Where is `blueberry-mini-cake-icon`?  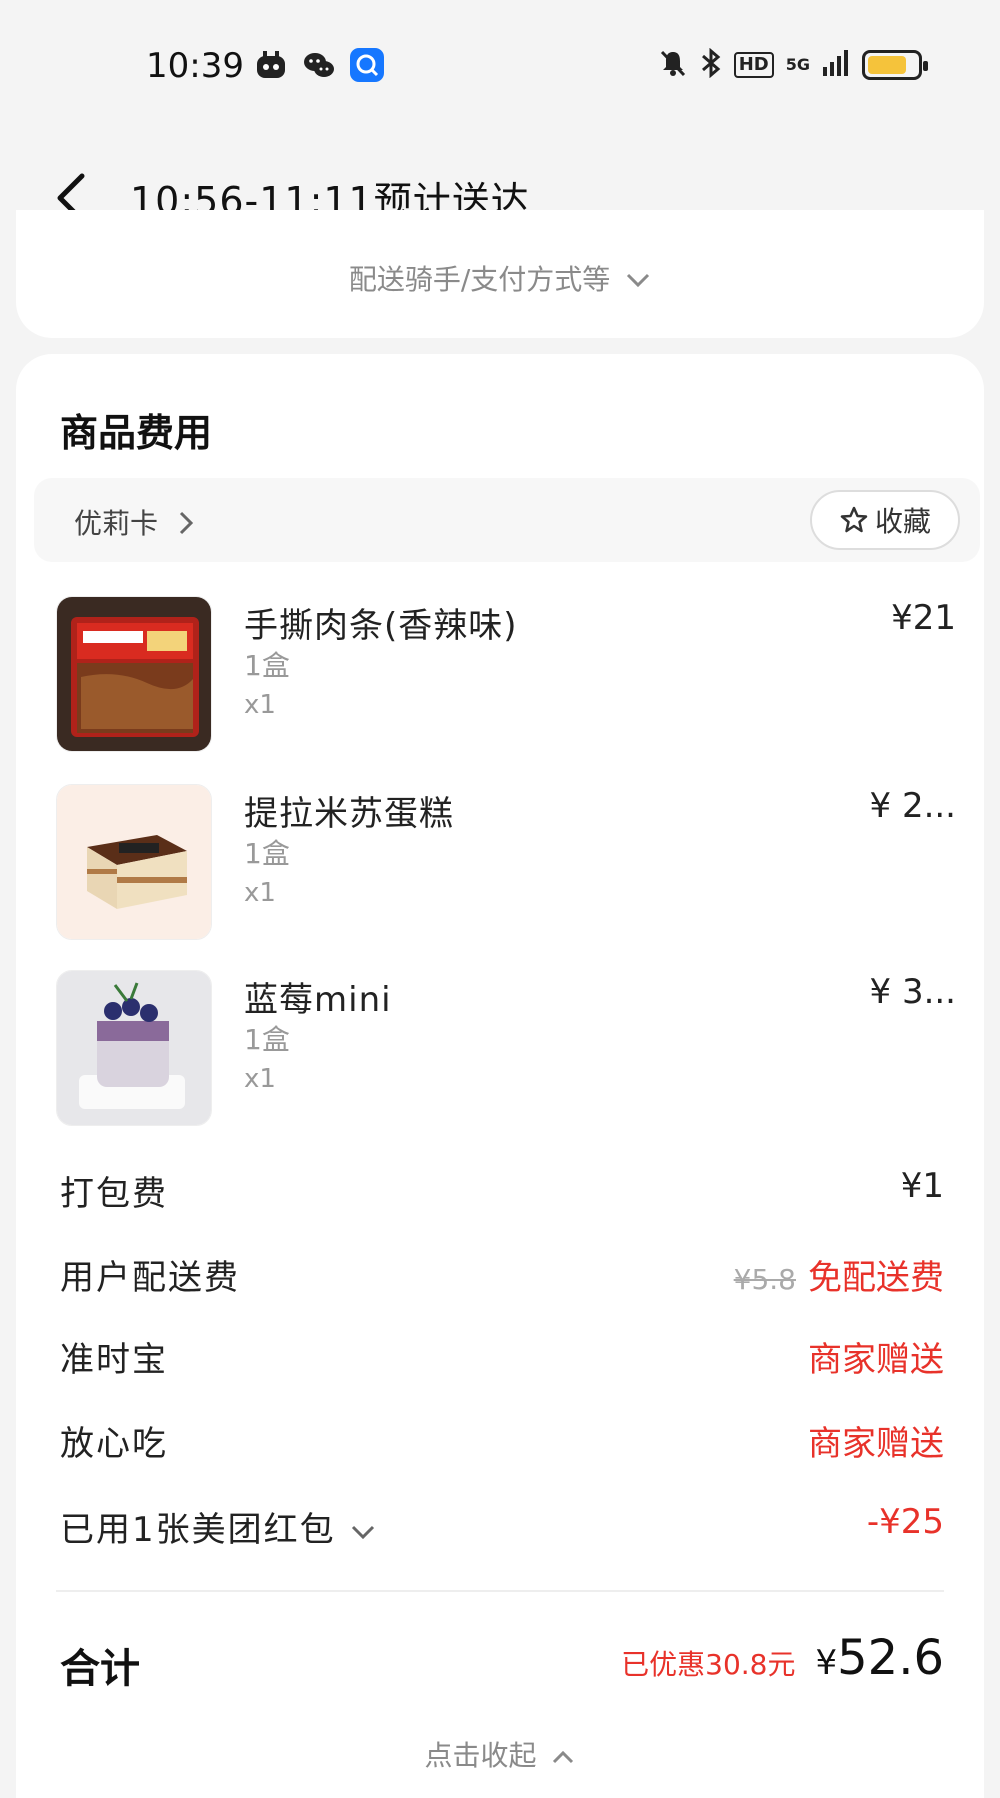
blueberry-mini-cake-icon is located at coordinates (134, 1048).